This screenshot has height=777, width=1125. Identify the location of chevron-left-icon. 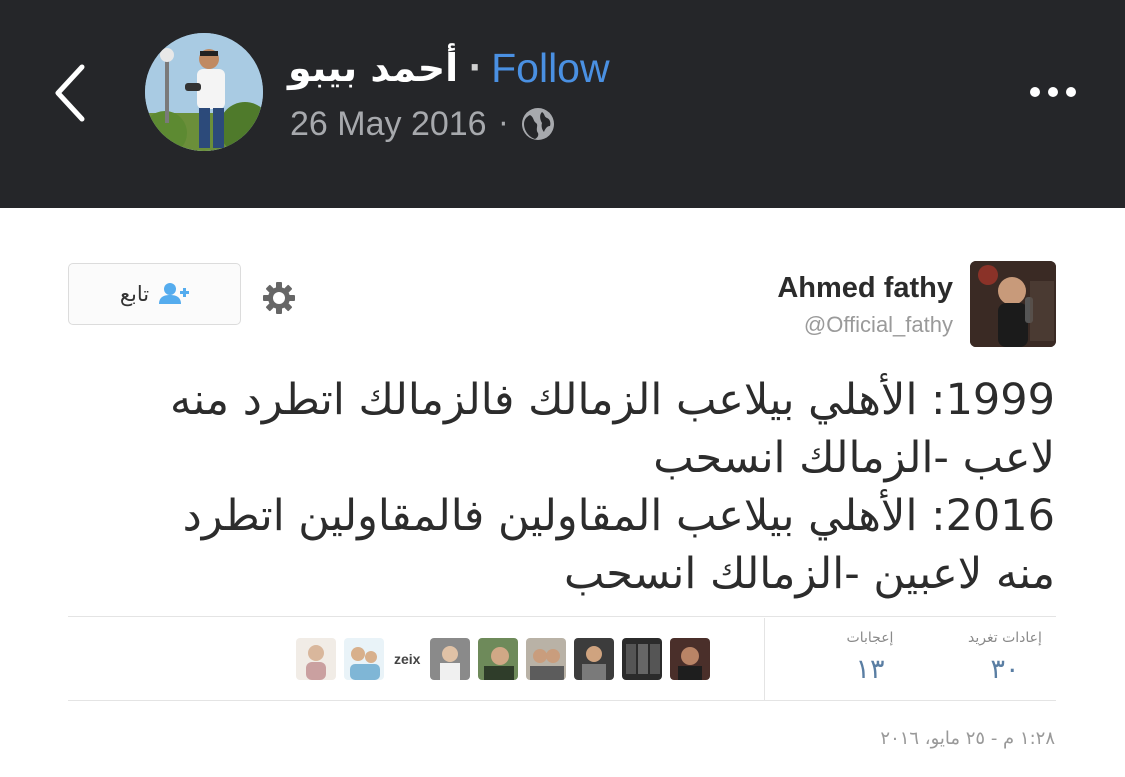
(70, 93).